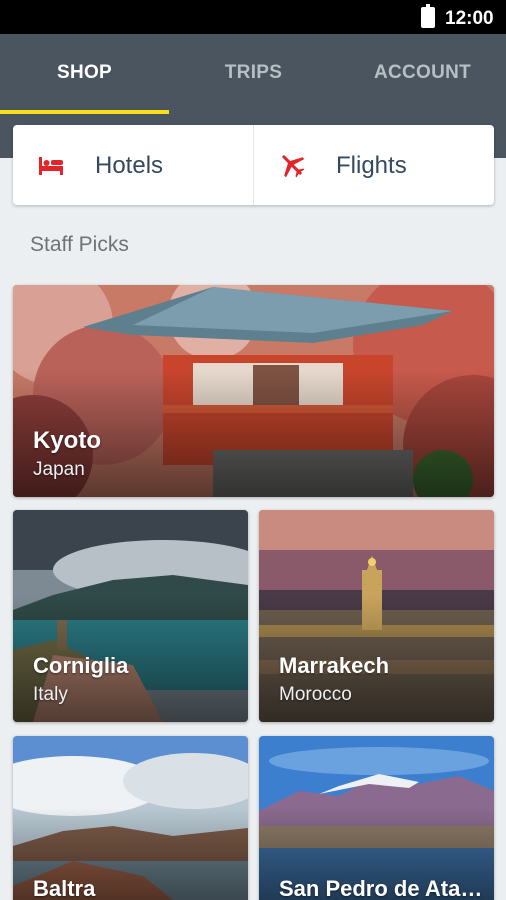 This screenshot has height=900, width=506. I want to click on destination-city: Corniglia, so click(81, 665).